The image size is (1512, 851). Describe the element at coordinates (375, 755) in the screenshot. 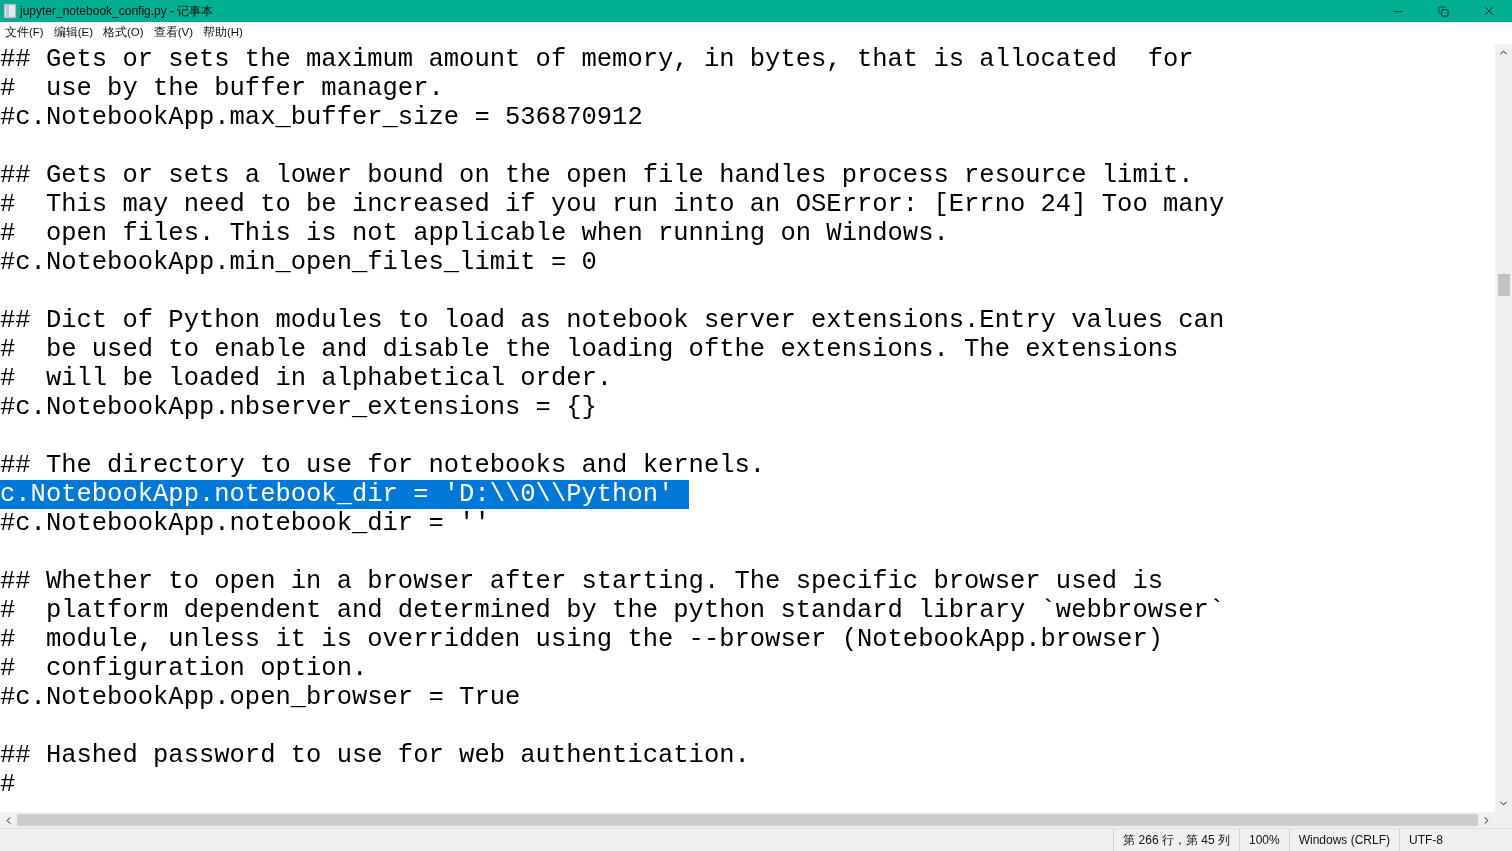

I see `code-line: ## Hashed password to use for web authentication.` at that location.